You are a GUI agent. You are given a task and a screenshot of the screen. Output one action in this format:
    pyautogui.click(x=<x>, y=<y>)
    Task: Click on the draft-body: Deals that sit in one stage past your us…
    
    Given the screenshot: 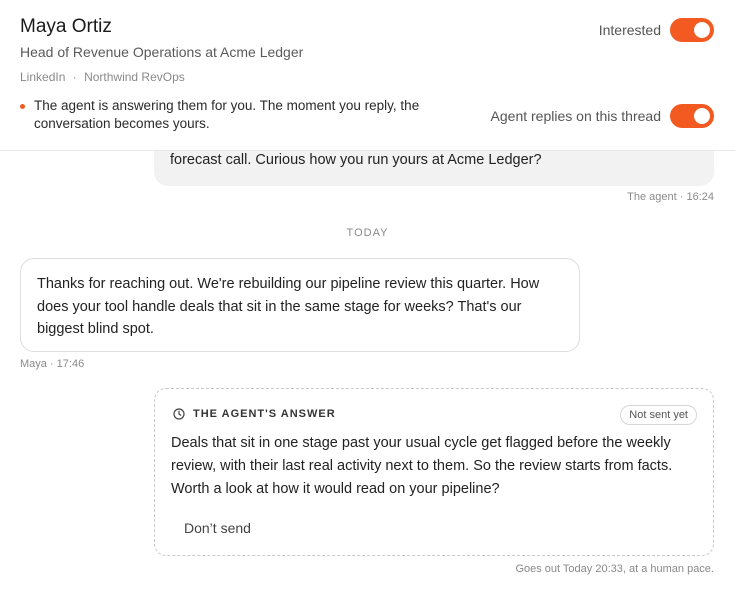 What is the action you would take?
    pyautogui.click(x=422, y=466)
    